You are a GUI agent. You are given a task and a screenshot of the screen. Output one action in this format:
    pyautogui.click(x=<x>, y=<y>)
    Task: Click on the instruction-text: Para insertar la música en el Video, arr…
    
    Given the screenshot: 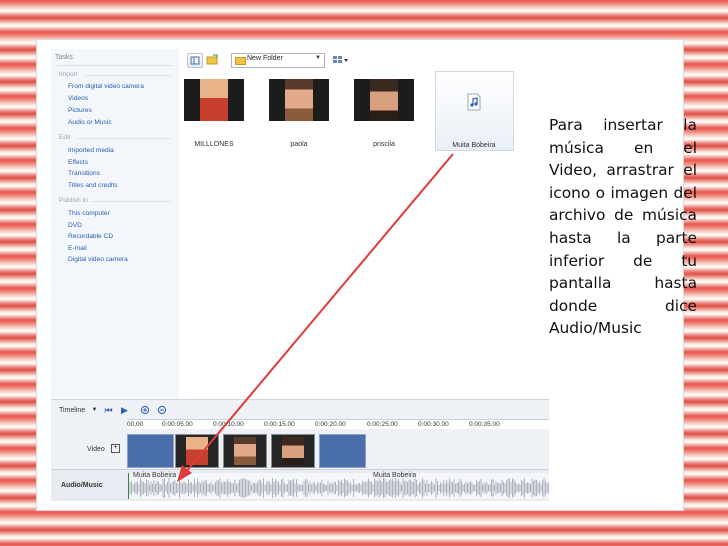 What is the action you would take?
    pyautogui.click(x=623, y=227)
    